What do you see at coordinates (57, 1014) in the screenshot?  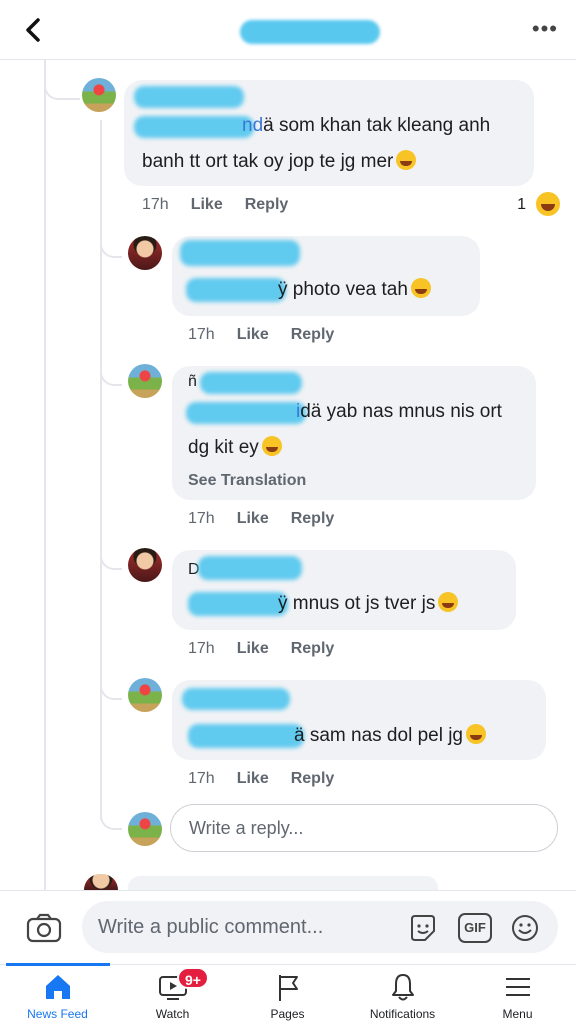 I see `tab-label: News Feed` at bounding box center [57, 1014].